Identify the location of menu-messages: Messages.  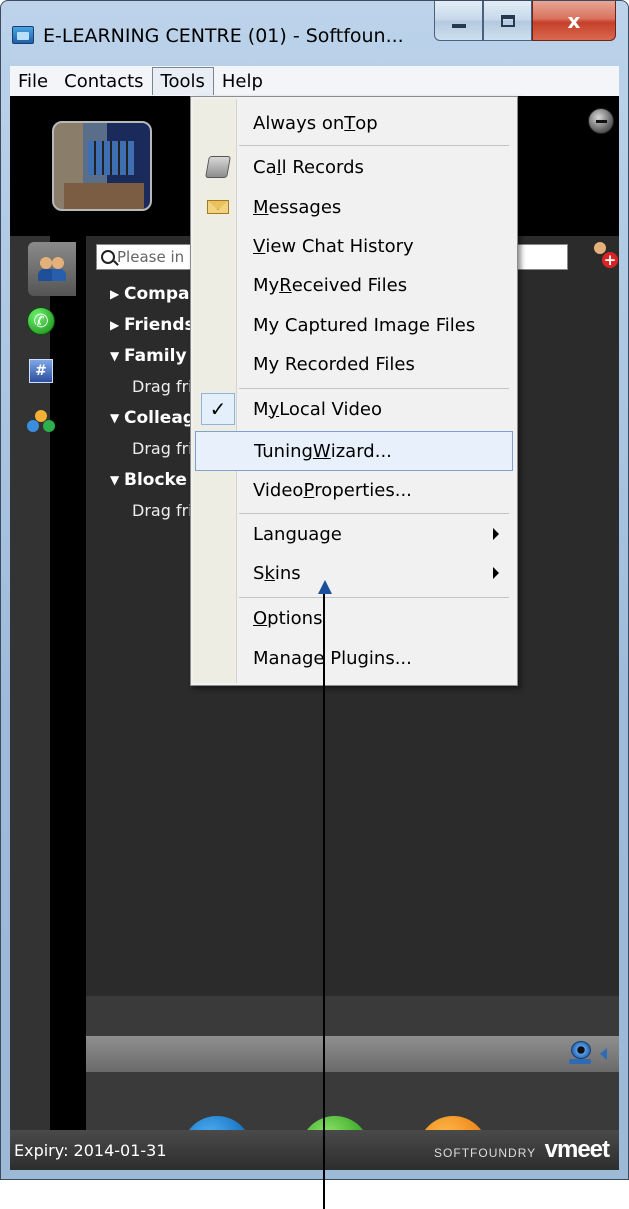
(354, 207).